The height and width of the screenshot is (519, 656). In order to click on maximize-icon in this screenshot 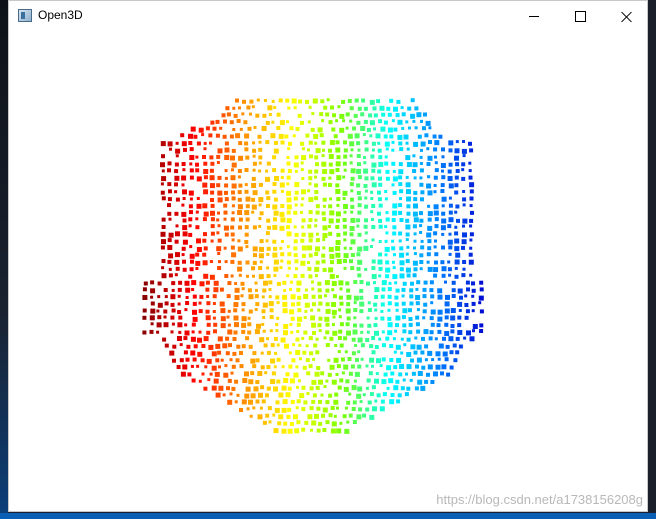, I will do `click(580, 16)`.